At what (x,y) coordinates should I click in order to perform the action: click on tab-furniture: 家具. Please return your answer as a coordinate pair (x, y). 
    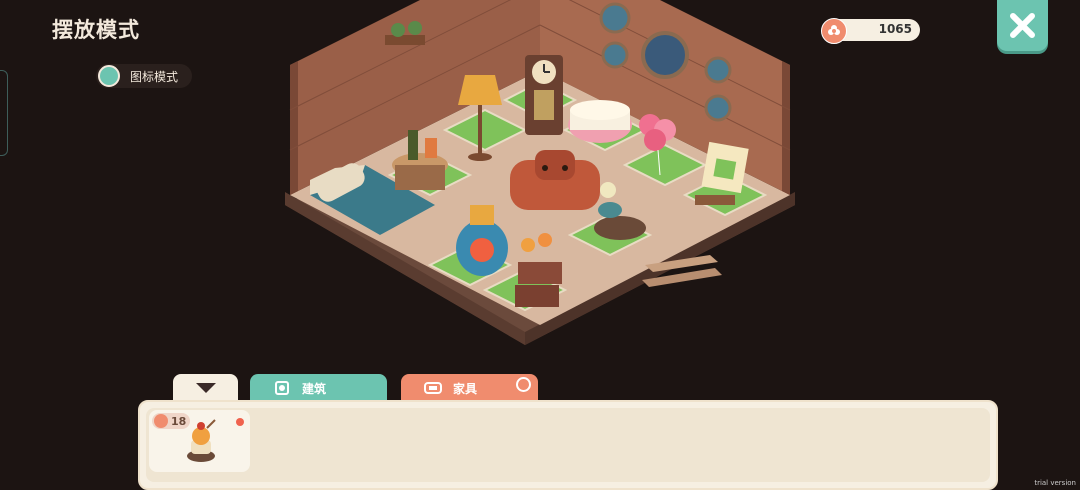
    Looking at the image, I should click on (469, 388).